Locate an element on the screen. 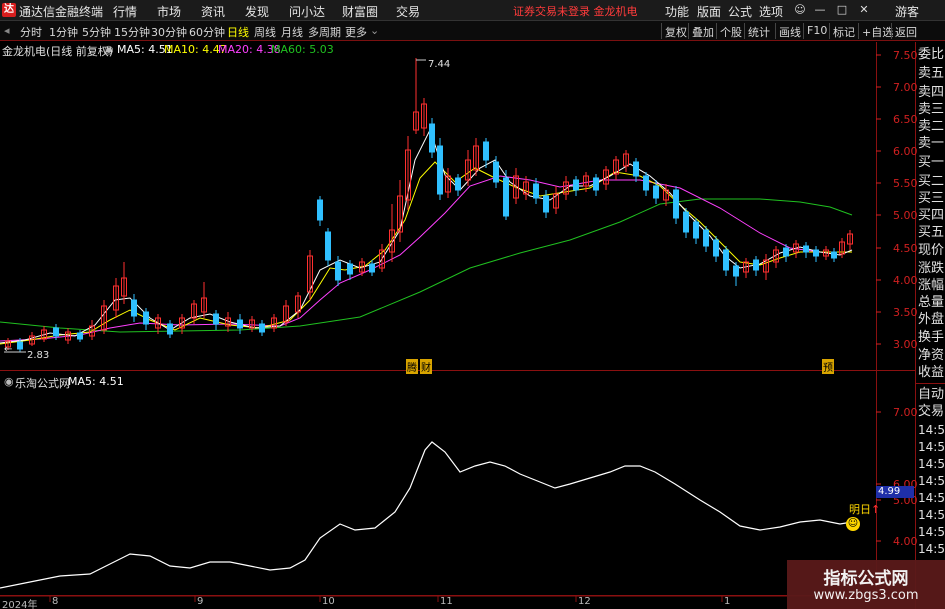 The width and height of the screenshot is (945, 609). sub-collapse-icon: ◉ is located at coordinates (9, 381).